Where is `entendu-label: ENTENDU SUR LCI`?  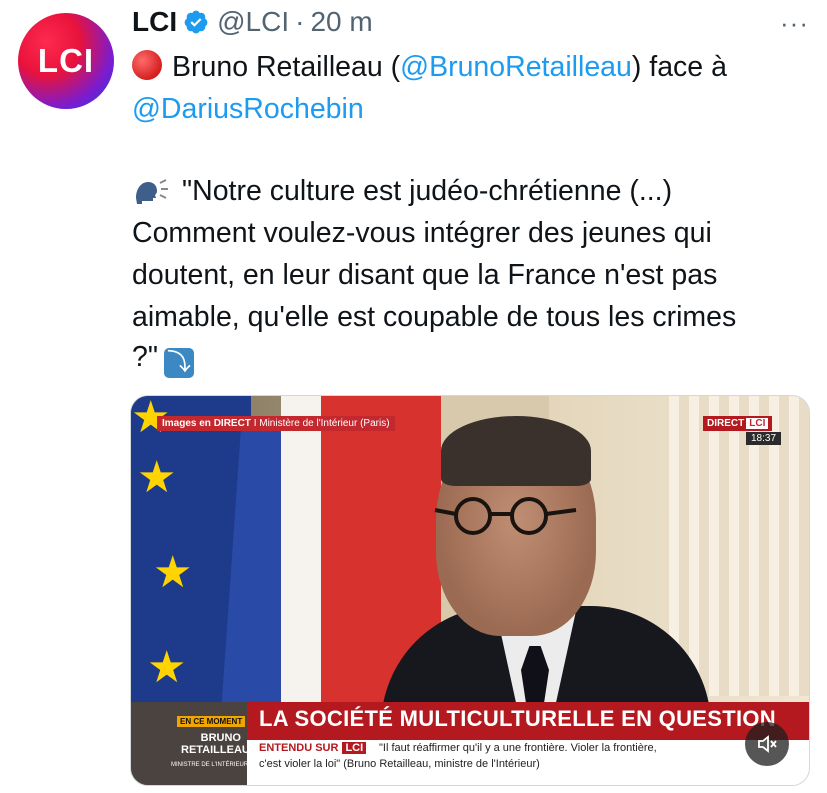 entendu-label: ENTENDU SUR LCI is located at coordinates (314, 748).